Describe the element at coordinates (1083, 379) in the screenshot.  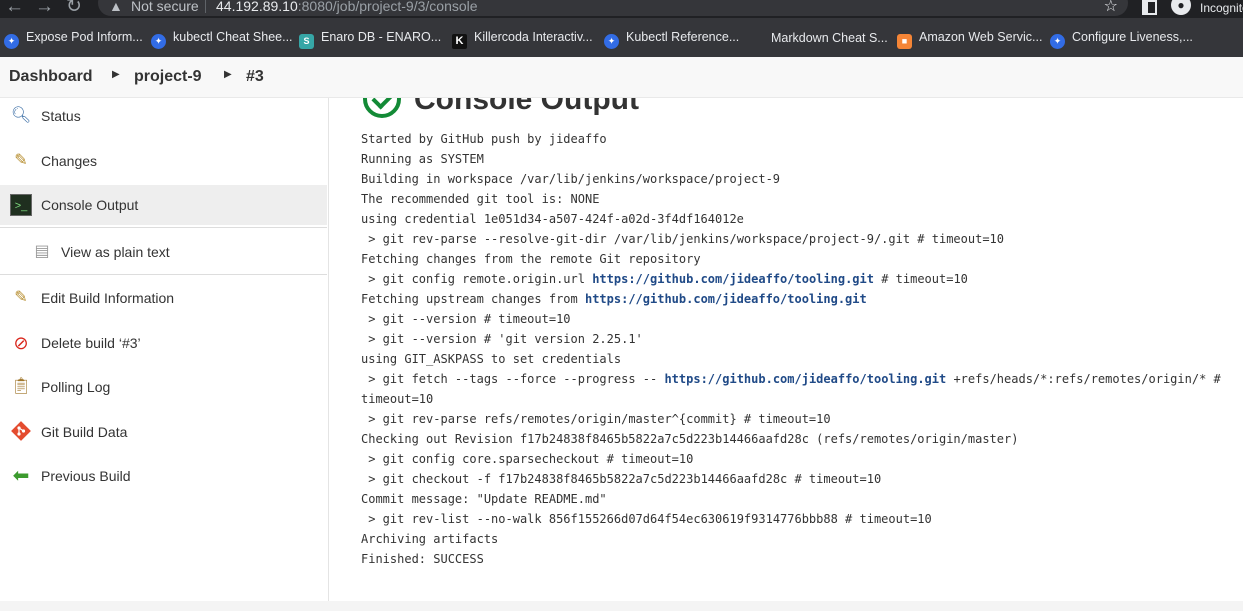
I see `console-text: +refs/heads/*:refs/remotes/origin/* #` at that location.